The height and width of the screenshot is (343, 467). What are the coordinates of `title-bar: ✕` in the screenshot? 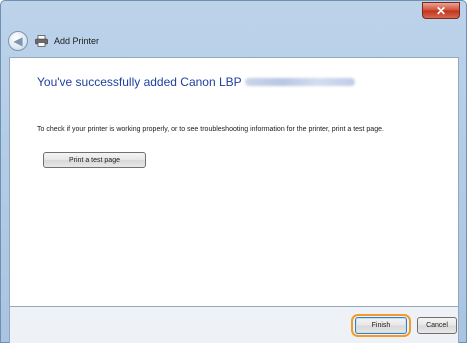 It's located at (233, 16).